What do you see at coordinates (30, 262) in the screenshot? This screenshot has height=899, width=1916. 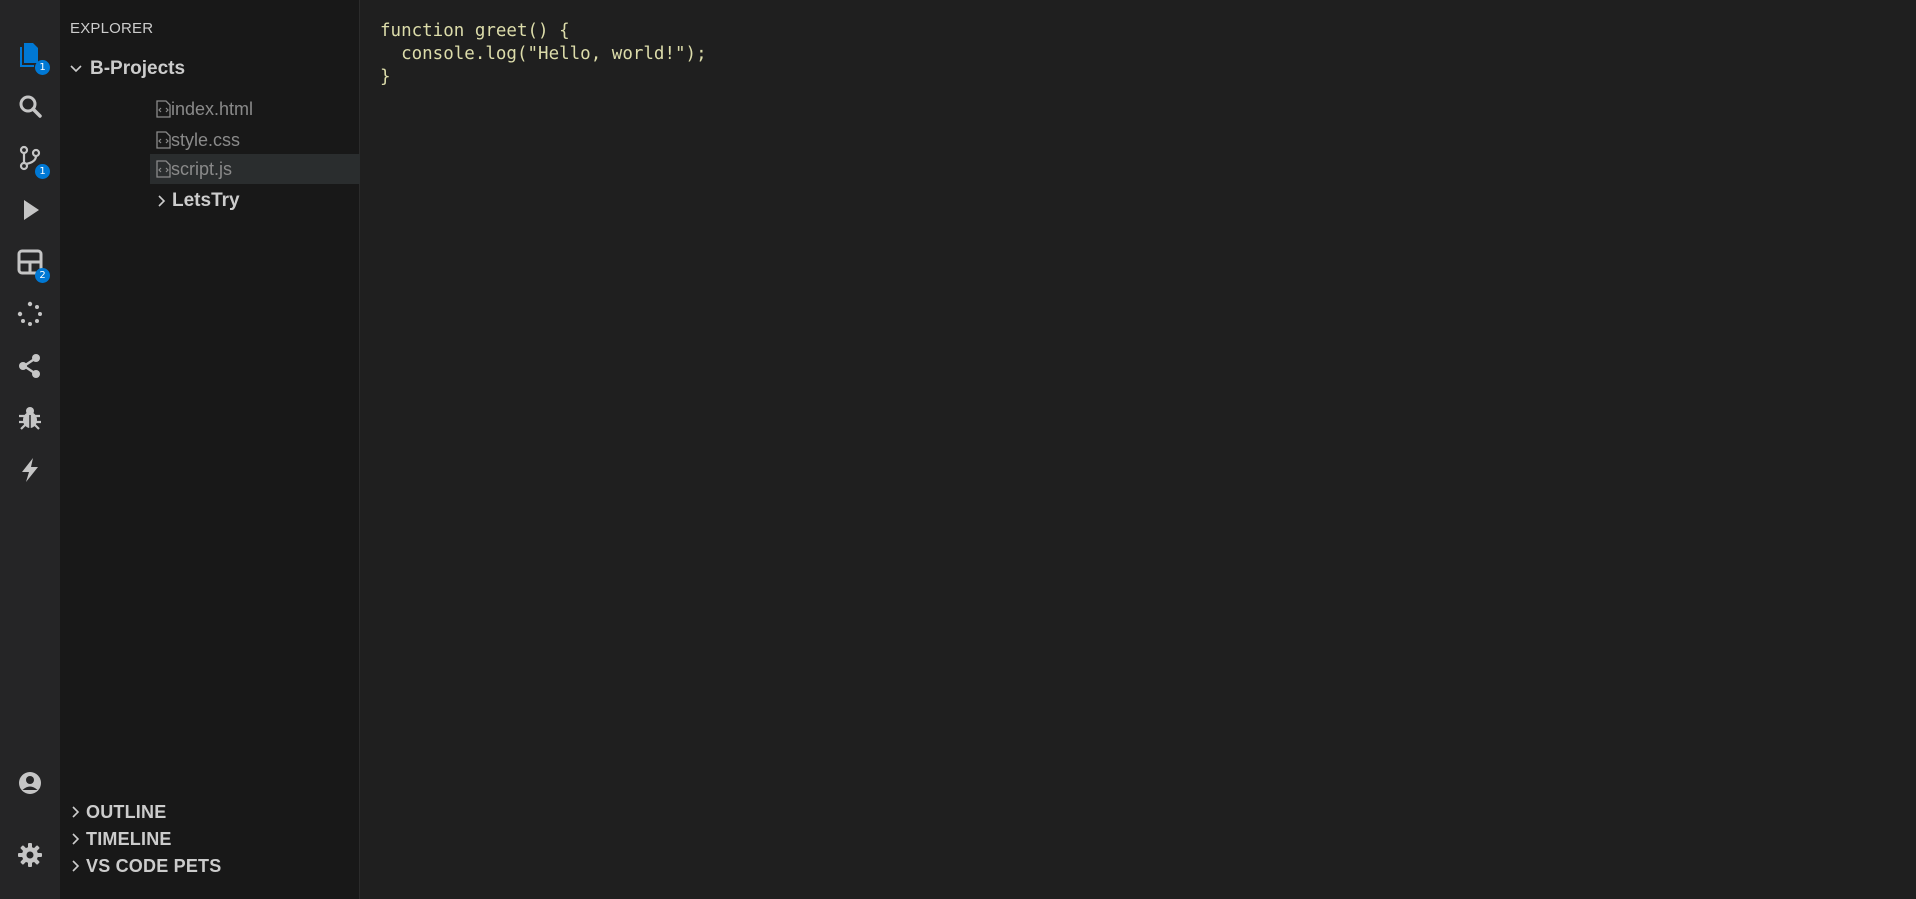 I see `activity-extensions: 2` at bounding box center [30, 262].